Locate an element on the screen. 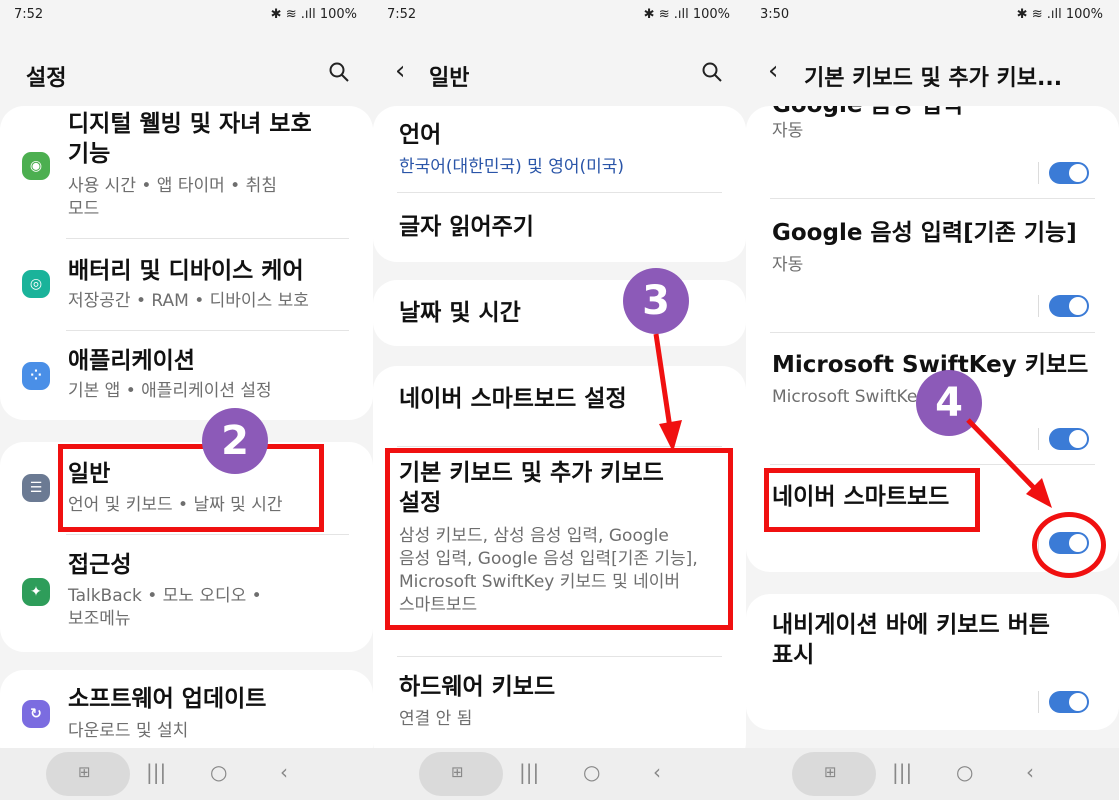  settings-item-software-update: ↻ 소프트웨어 업데이트 다운로드 및 설치 is located at coordinates (186, 710).